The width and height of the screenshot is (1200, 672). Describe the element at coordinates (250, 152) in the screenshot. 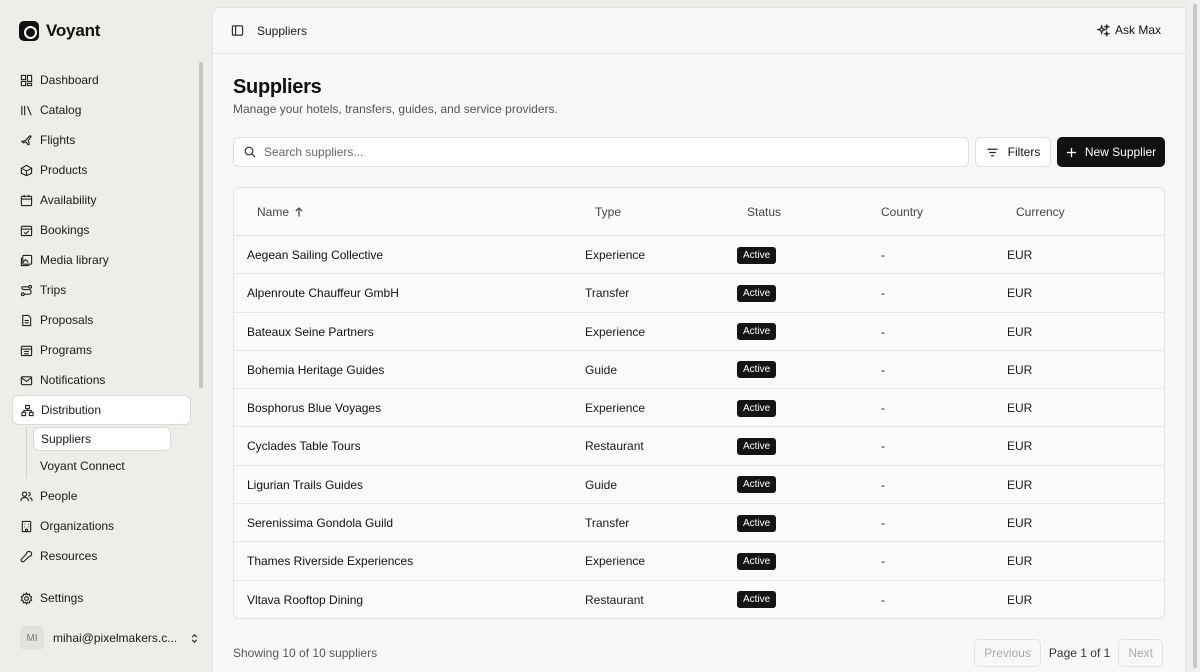

I see `search-icon` at that location.